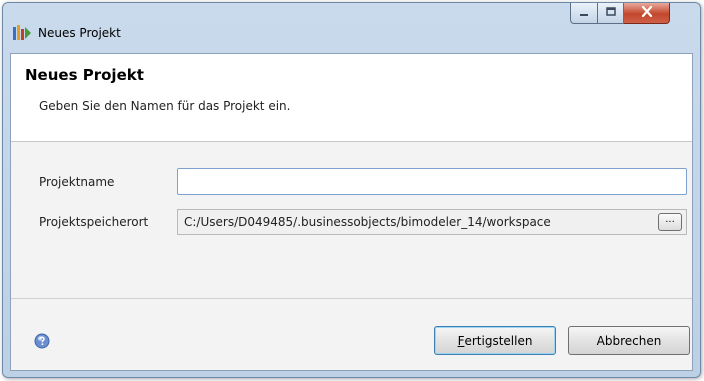  I want to click on app-icon, so click(22, 33).